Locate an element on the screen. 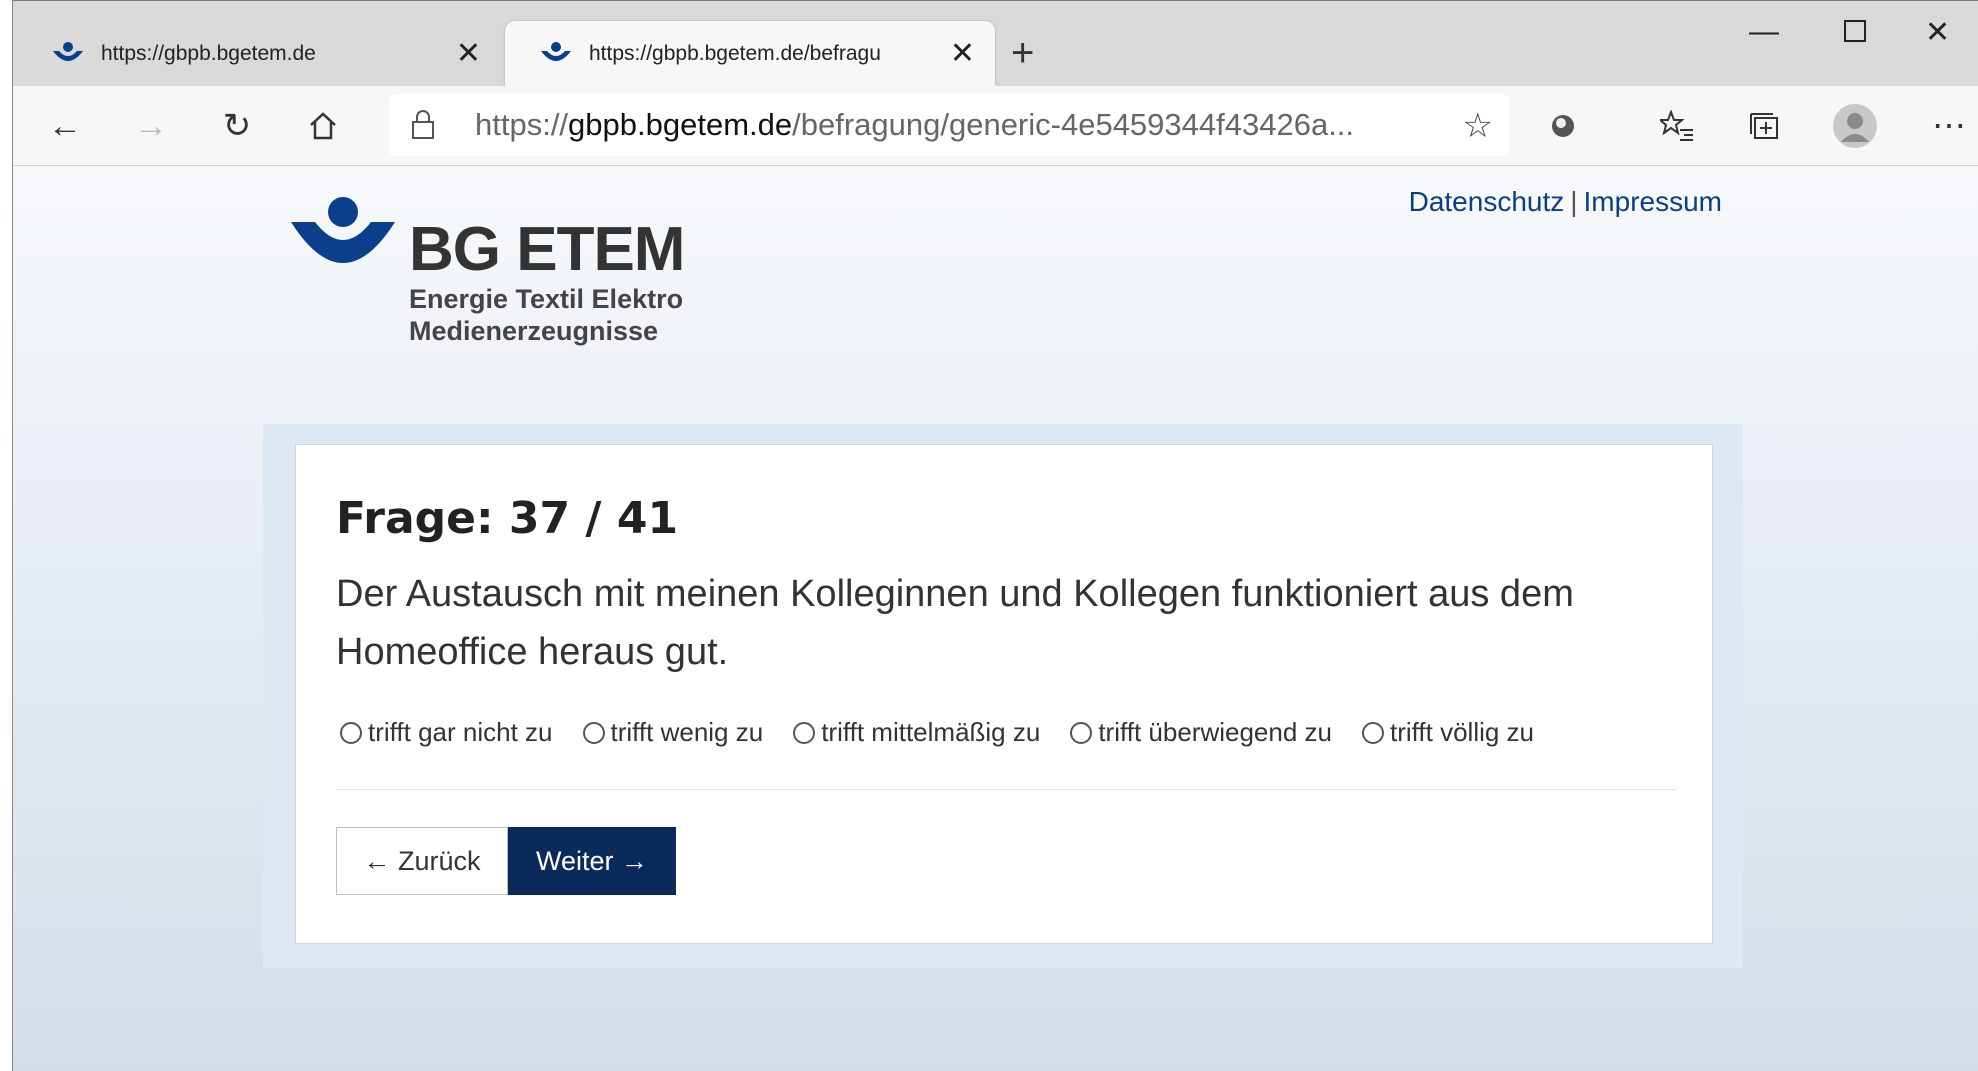 The width and height of the screenshot is (1978, 1071). tab-home: https://gbpb.bgetem.de ✕ is located at coordinates (259, 54).